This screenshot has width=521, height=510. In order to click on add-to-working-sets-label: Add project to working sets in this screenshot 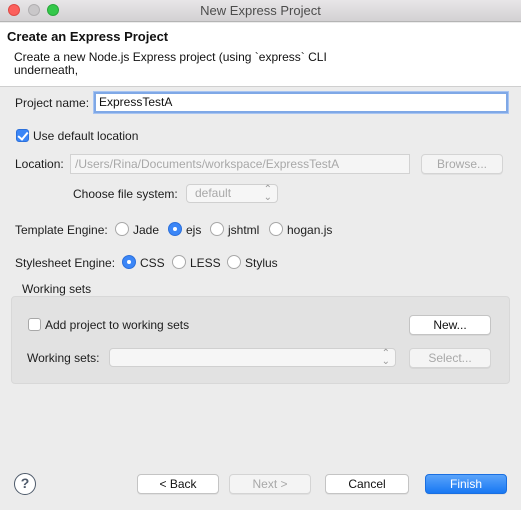, I will do `click(117, 325)`.